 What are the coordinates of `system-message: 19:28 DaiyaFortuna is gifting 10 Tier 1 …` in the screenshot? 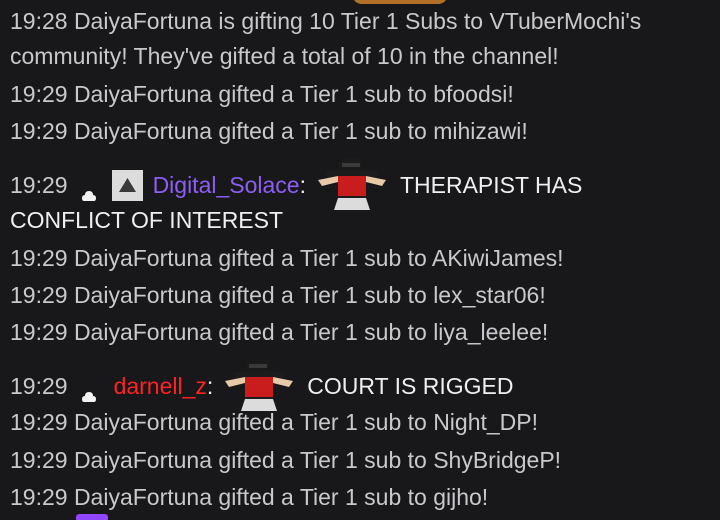 It's located at (326, 21).